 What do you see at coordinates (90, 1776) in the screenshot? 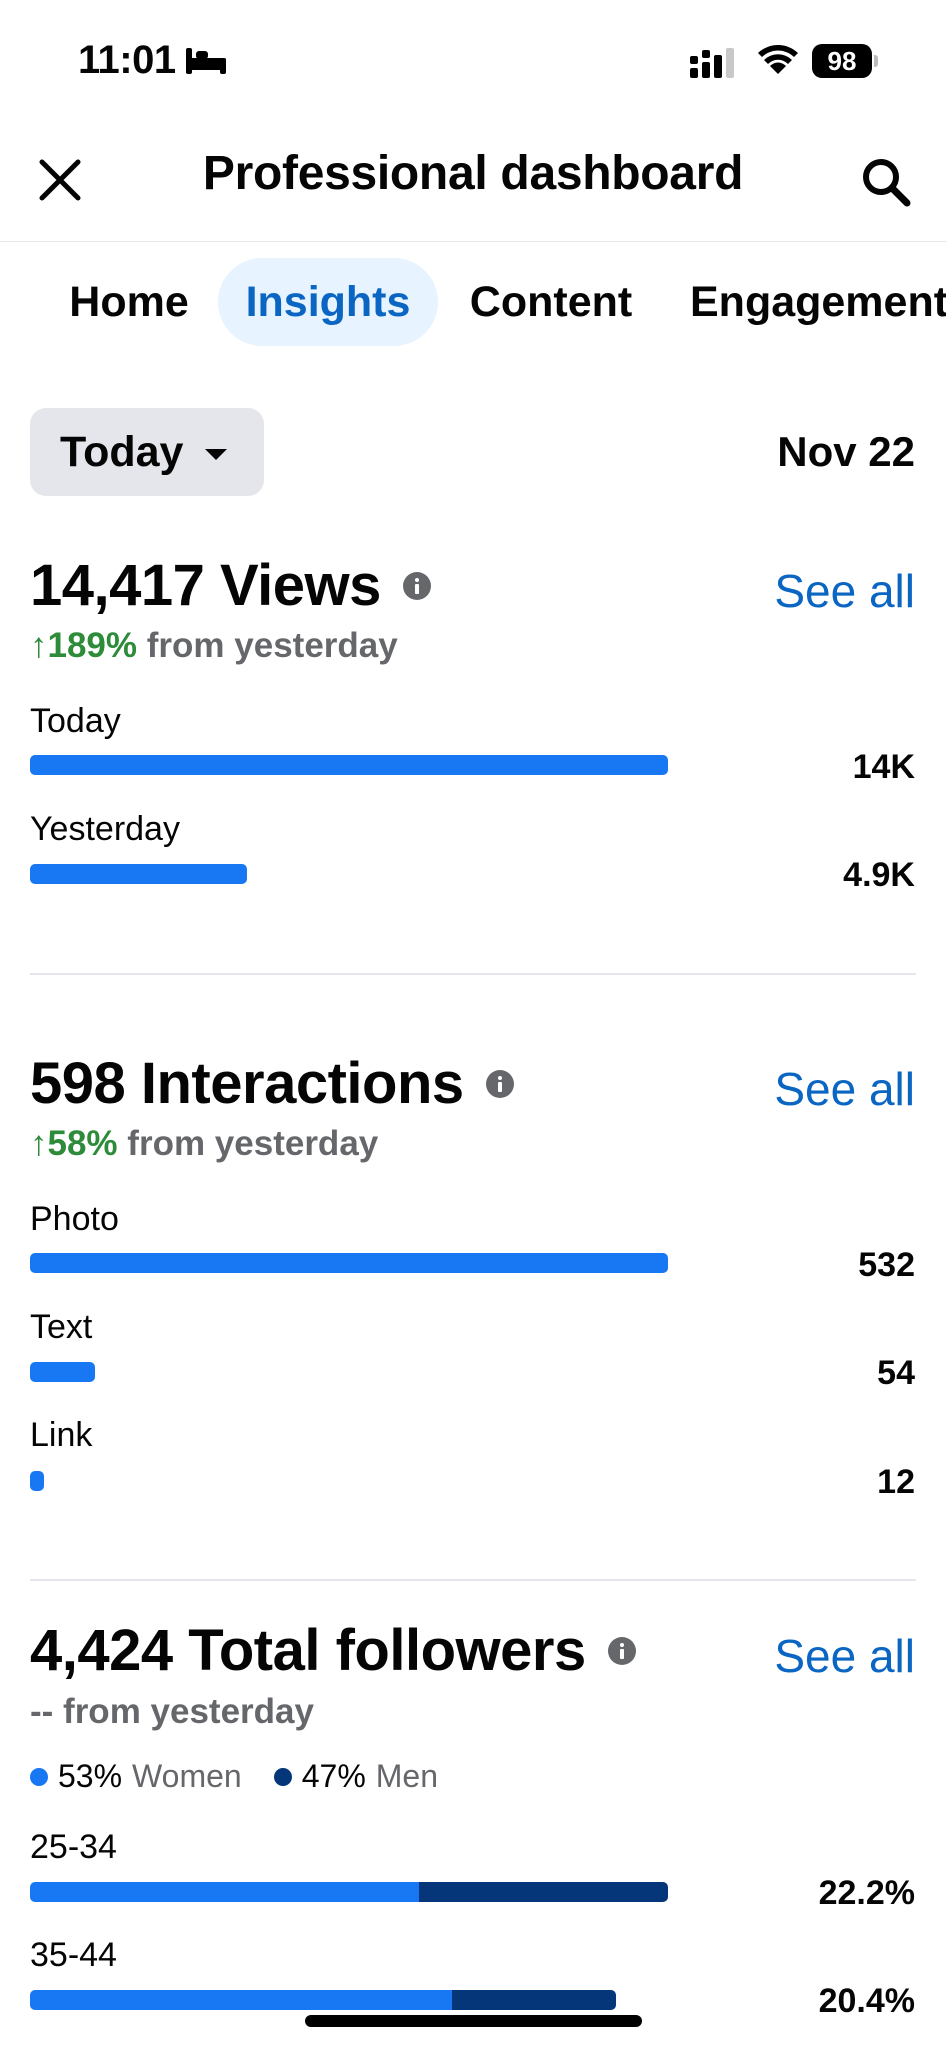
I see `women-percent: 53%` at bounding box center [90, 1776].